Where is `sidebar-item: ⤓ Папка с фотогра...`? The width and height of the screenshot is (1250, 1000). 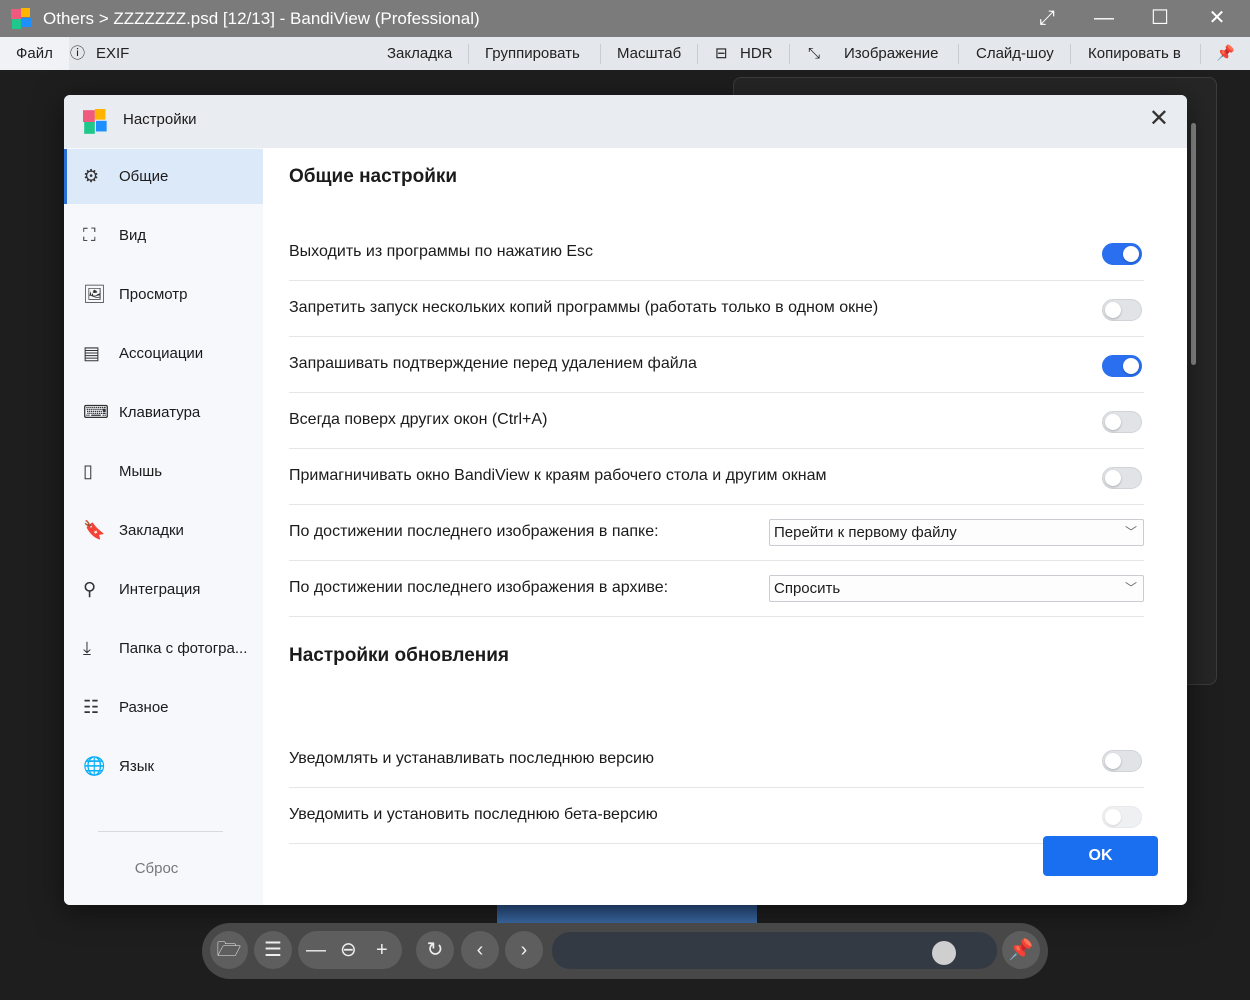 sidebar-item: ⤓ Папка с фотогра... is located at coordinates (163, 648).